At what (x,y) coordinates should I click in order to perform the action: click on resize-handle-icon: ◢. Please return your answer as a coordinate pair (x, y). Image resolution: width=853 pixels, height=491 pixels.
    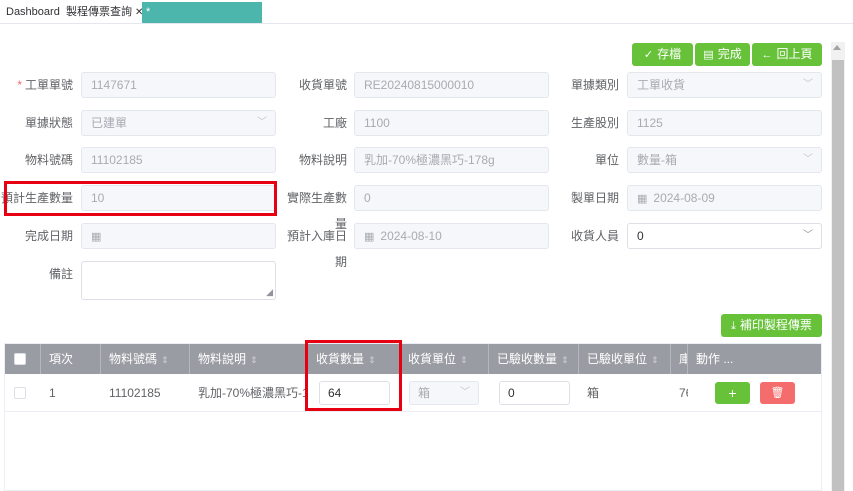
    Looking at the image, I should click on (269, 292).